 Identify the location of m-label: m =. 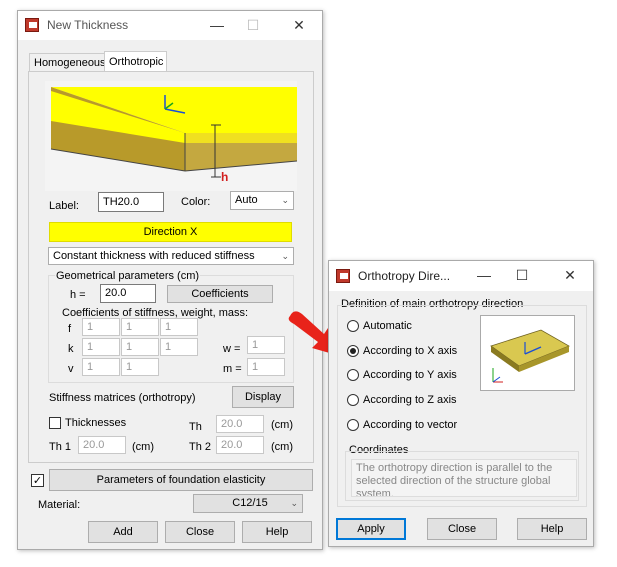
(232, 369).